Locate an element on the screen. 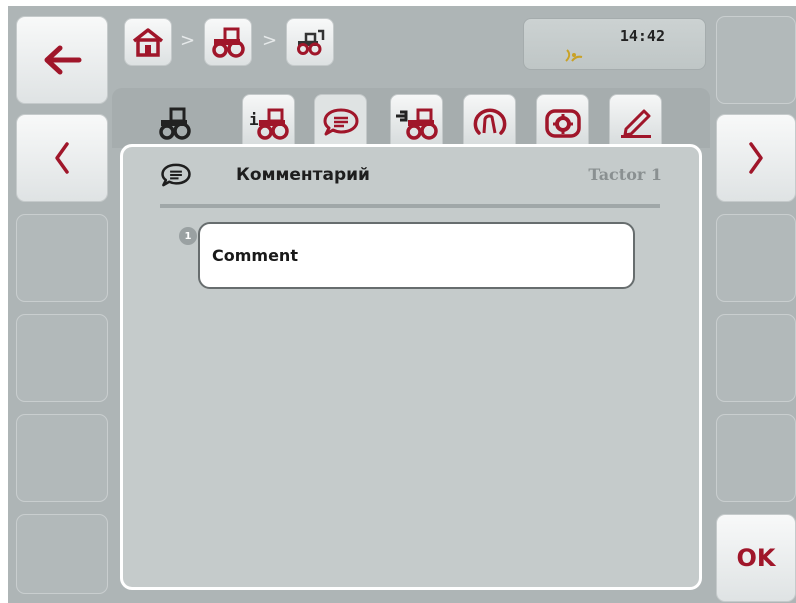  home-icon is located at coordinates (148, 42).